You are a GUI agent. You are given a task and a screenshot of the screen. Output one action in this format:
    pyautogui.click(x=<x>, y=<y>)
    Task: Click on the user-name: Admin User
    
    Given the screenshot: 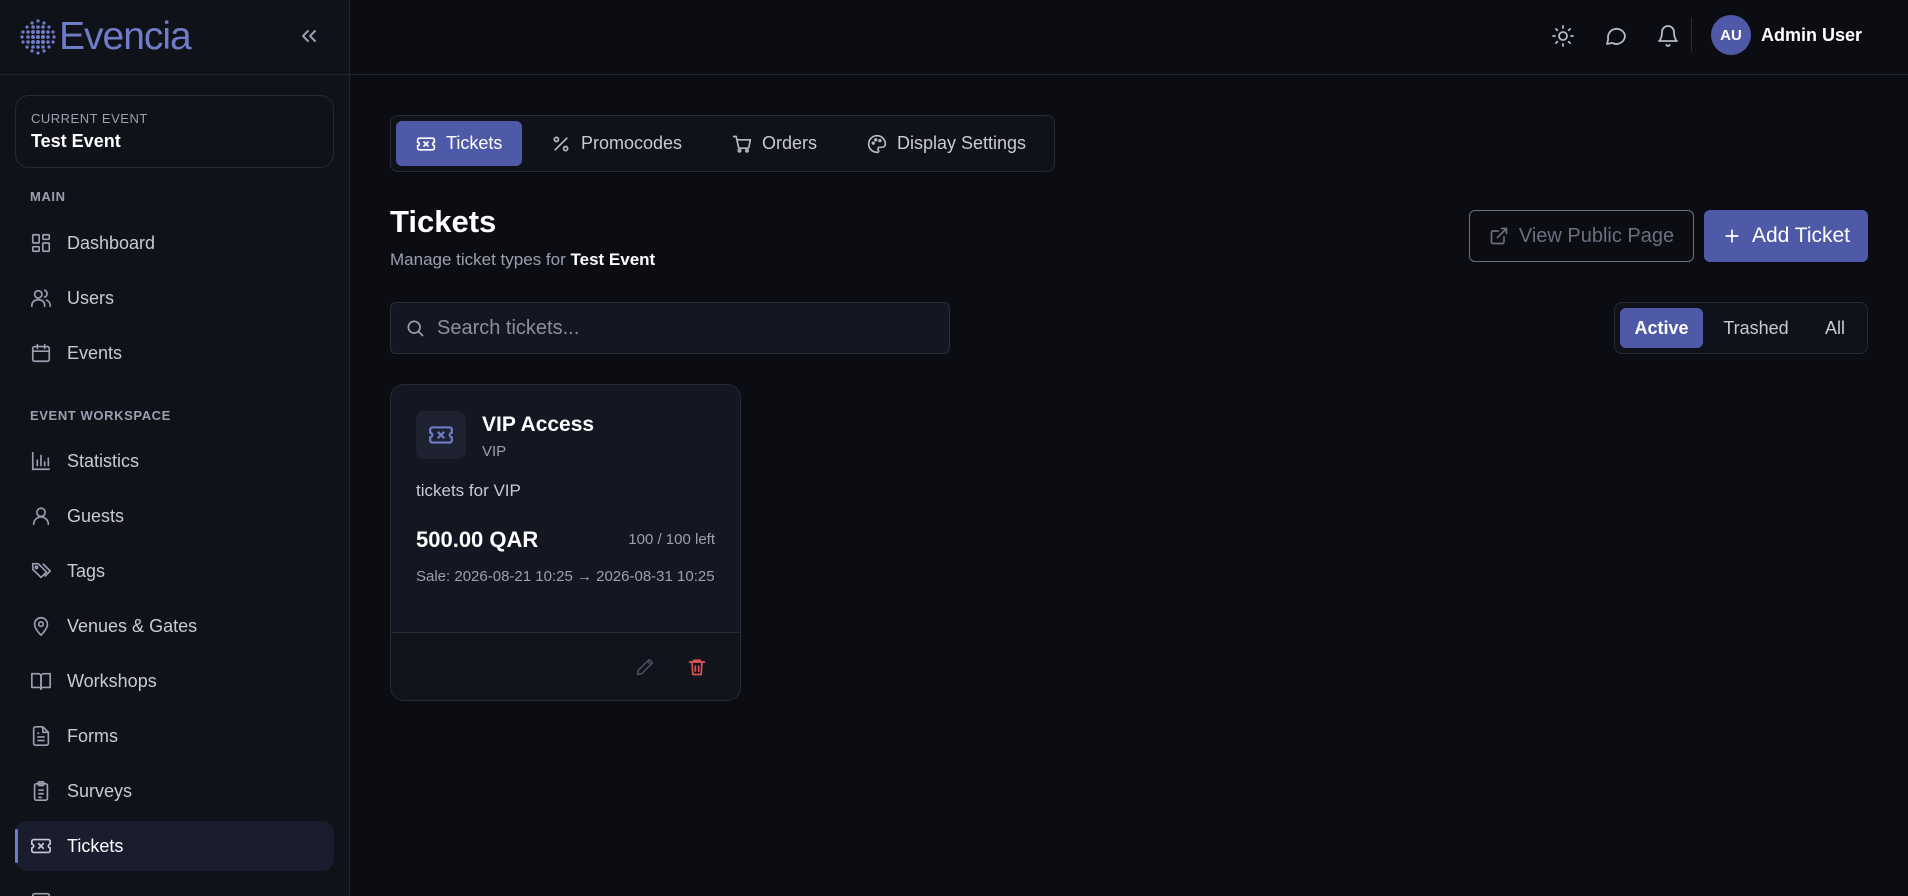 What is the action you would take?
    pyautogui.click(x=1811, y=35)
    